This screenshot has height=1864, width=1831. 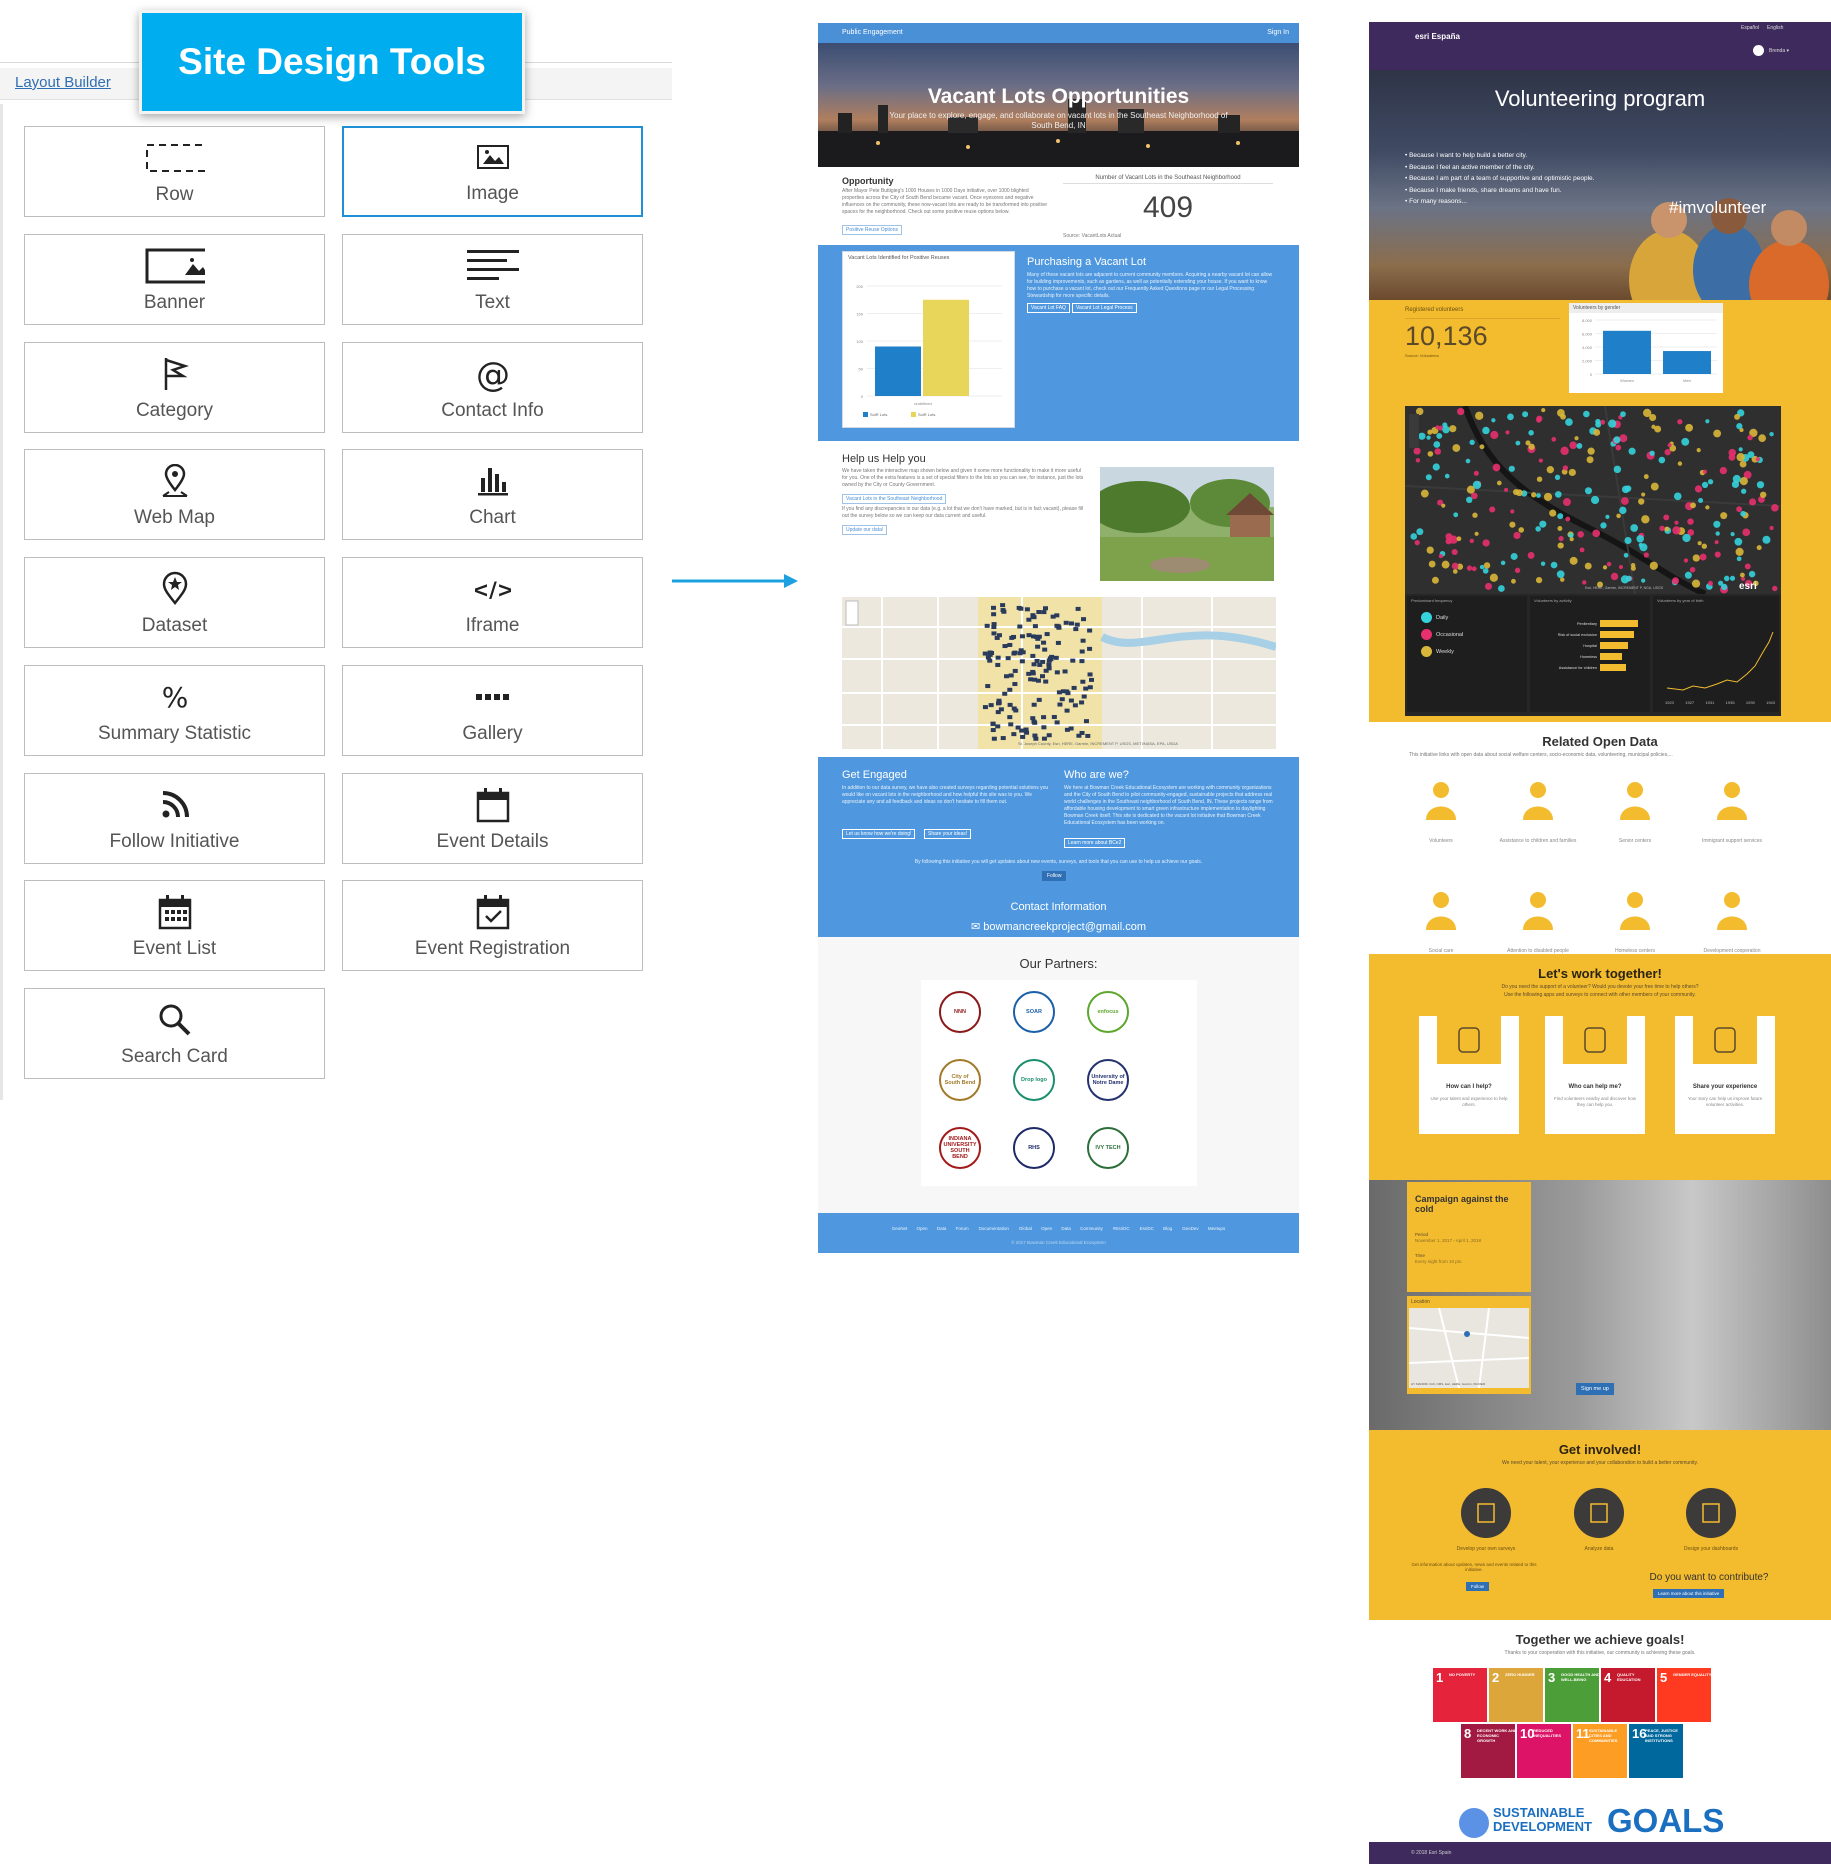 What do you see at coordinates (1758, 50) in the screenshot?
I see `avatar` at bounding box center [1758, 50].